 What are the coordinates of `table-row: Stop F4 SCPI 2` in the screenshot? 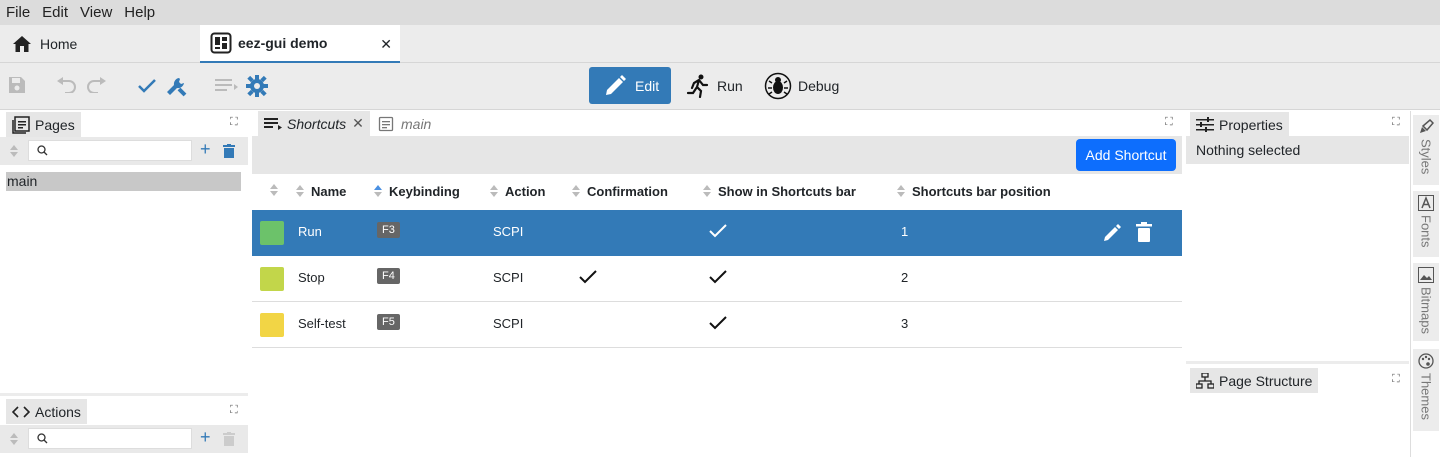 It's located at (717, 279).